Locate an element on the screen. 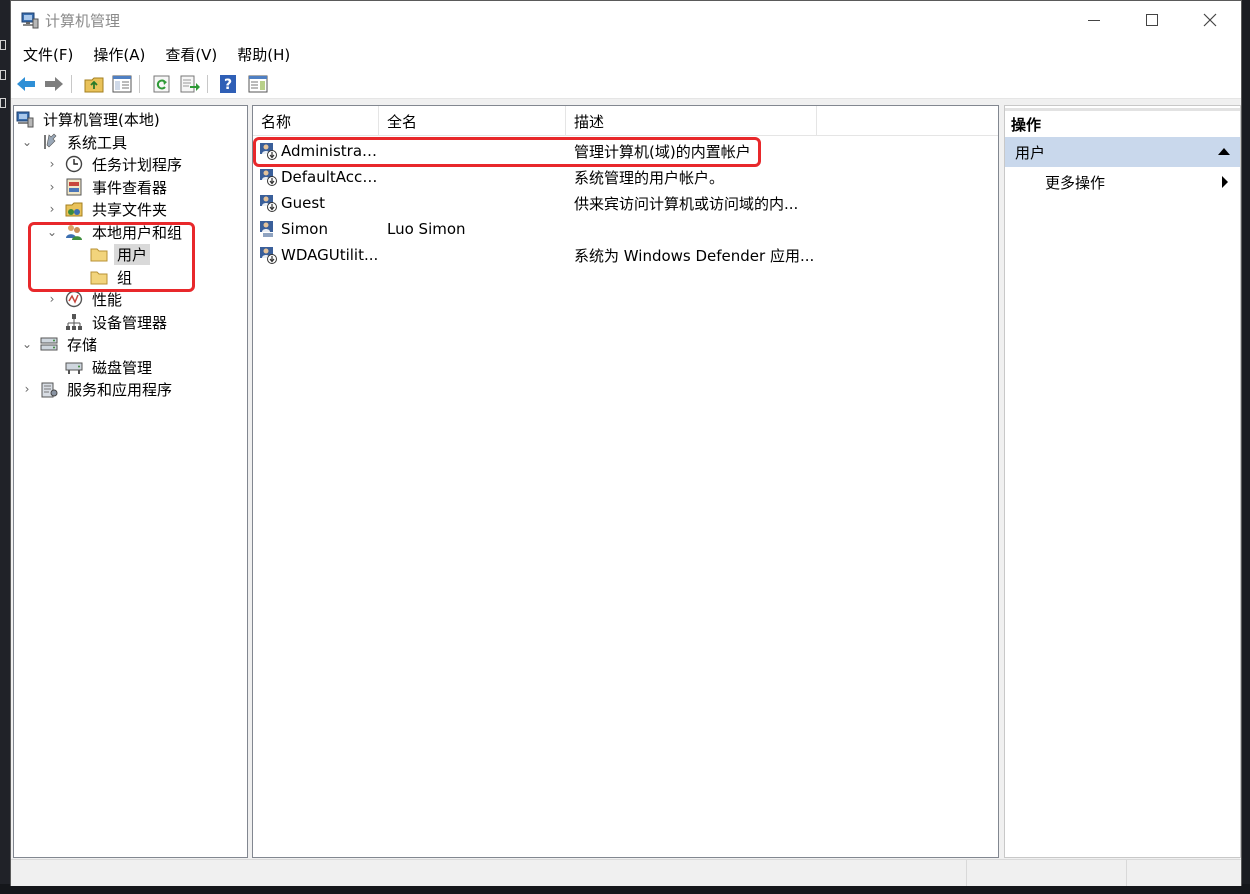 The image size is (1250, 894). close-icon is located at coordinates (1210, 20).